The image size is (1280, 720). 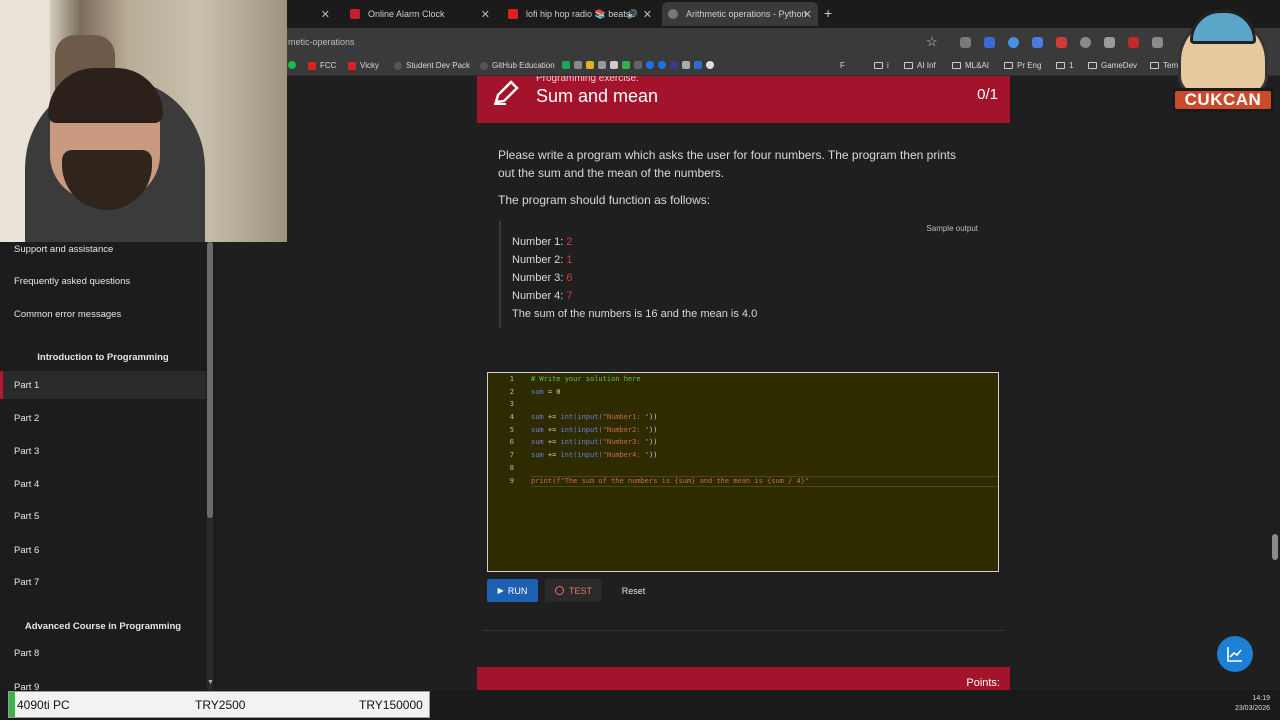 I want to click on youtube-icon, so click(x=513, y=14).